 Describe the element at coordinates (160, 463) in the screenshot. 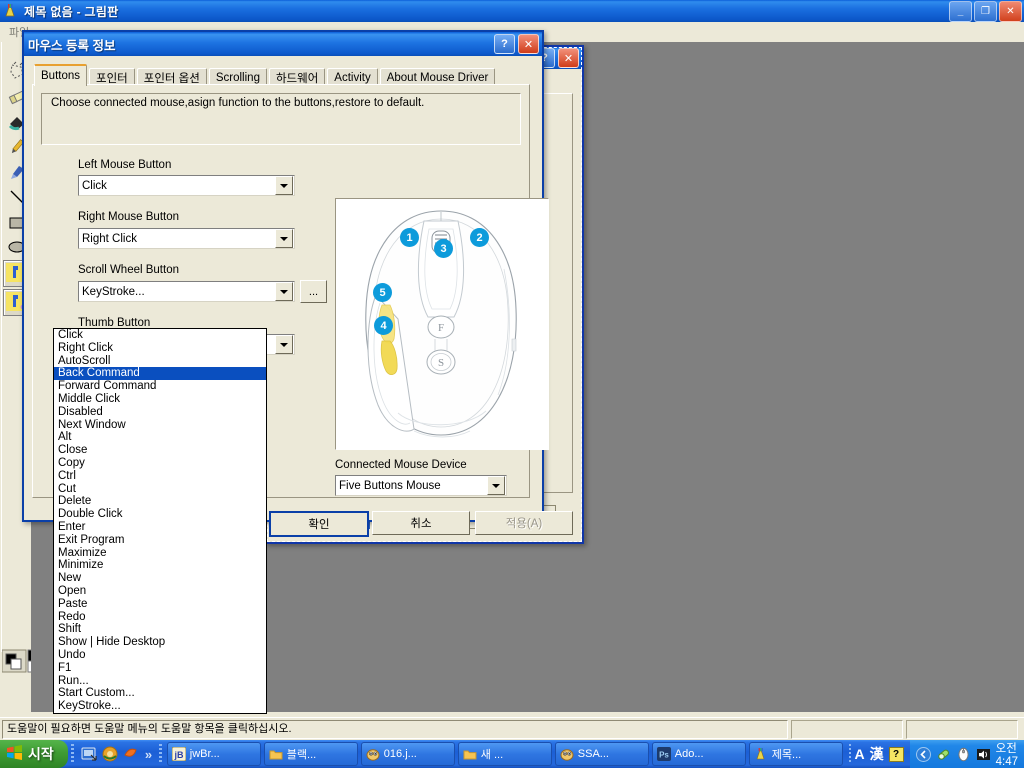

I see `dropdown-option: Copy` at that location.